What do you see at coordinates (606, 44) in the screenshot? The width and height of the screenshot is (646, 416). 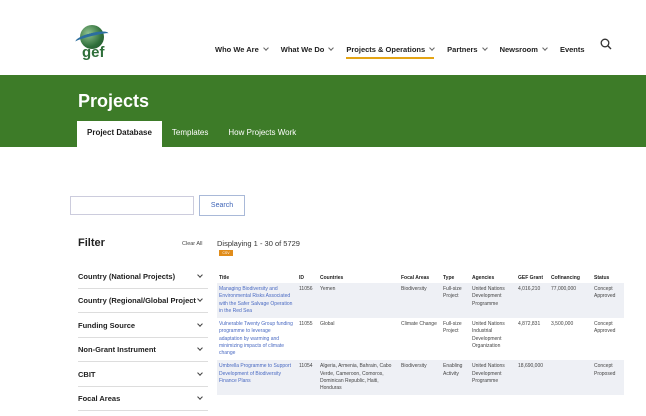 I see `search-icon` at bounding box center [606, 44].